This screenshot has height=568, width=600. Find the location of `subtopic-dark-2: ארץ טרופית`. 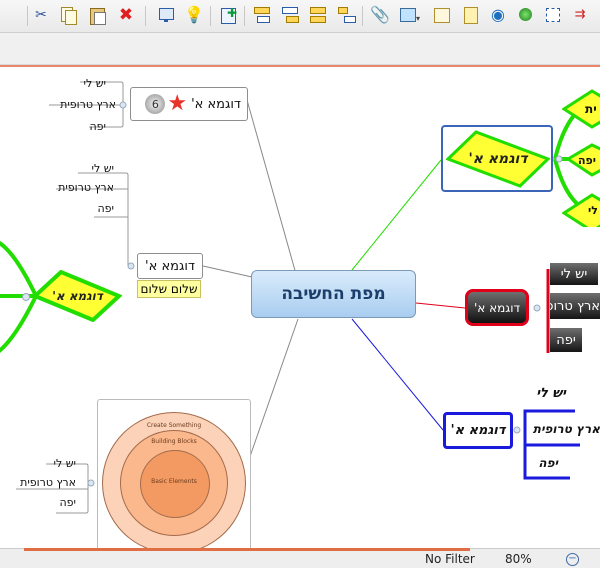

subtopic-dark-2: ארץ טרופית is located at coordinates (575, 306).